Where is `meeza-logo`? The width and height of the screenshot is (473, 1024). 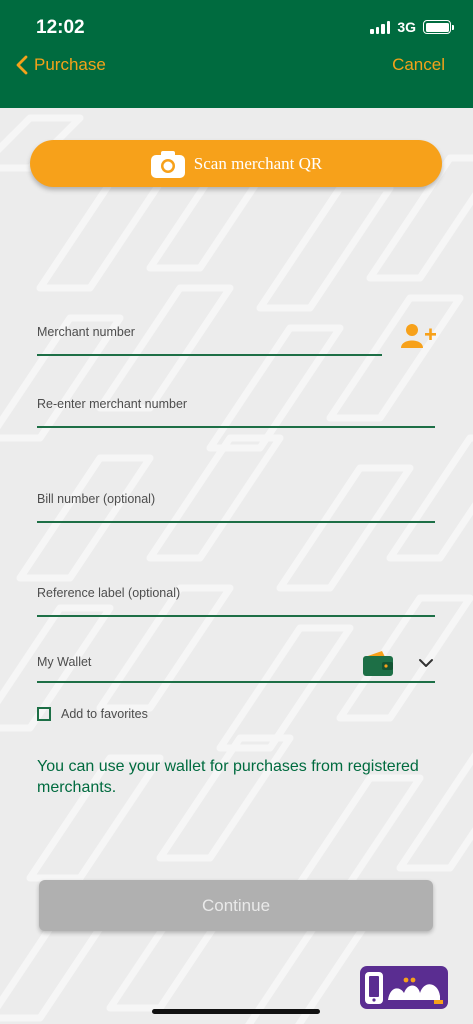
meeza-logo is located at coordinates (404, 987).